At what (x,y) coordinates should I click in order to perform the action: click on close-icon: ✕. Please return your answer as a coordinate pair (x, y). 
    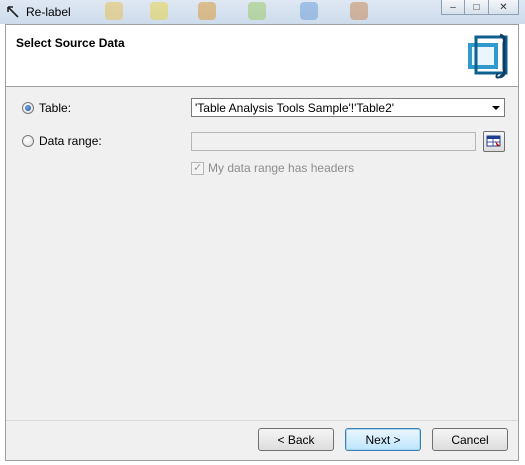
    Looking at the image, I should click on (504, 7).